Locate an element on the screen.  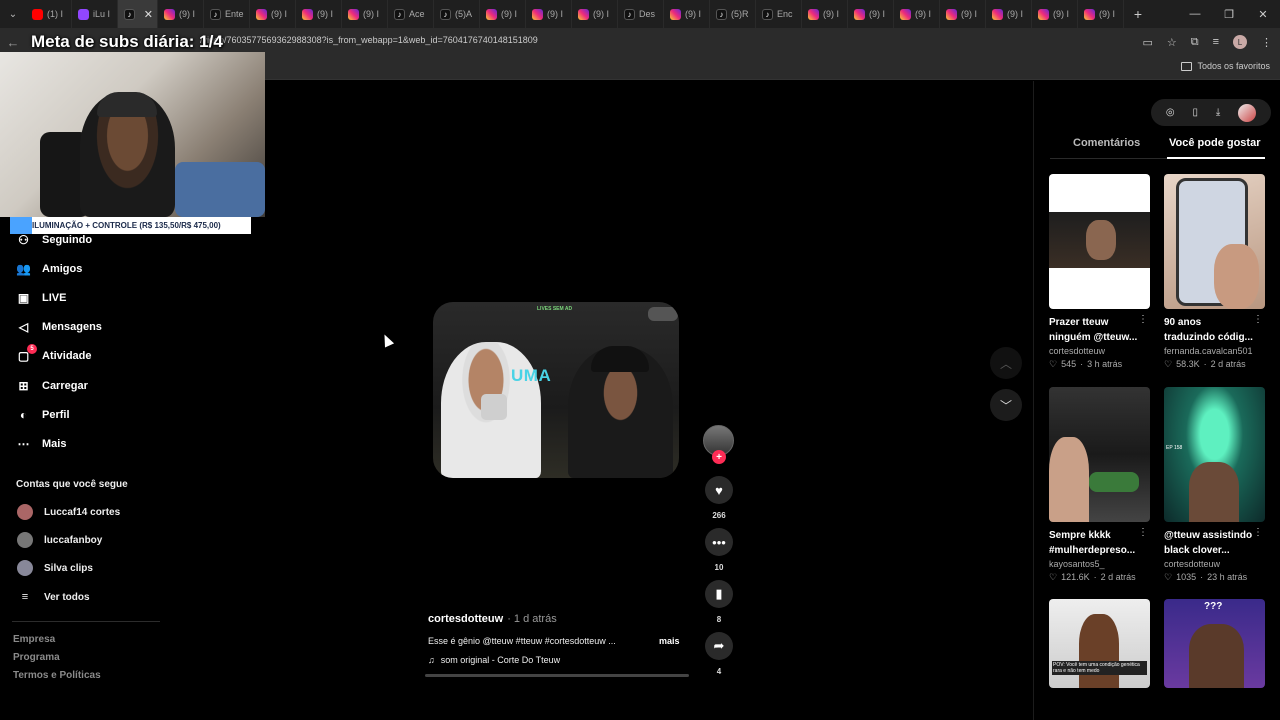
video-player: LIVES SEM AD UMA is located at coordinates (556, 390).